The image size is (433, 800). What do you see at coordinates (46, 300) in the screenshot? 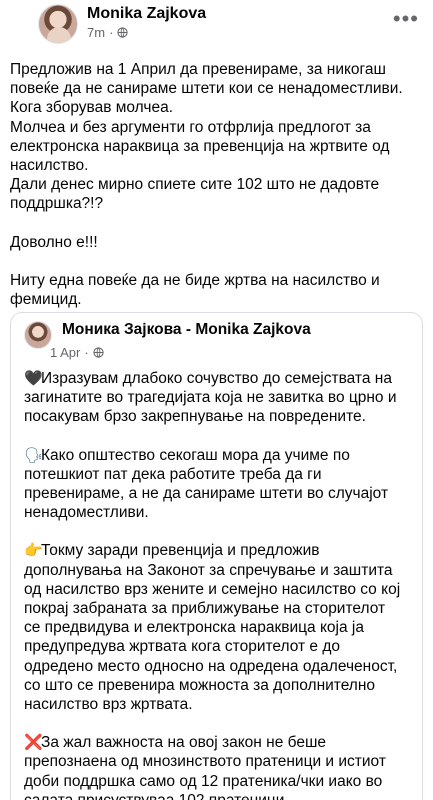
I see `post-text-line: фемицид.` at bounding box center [46, 300].